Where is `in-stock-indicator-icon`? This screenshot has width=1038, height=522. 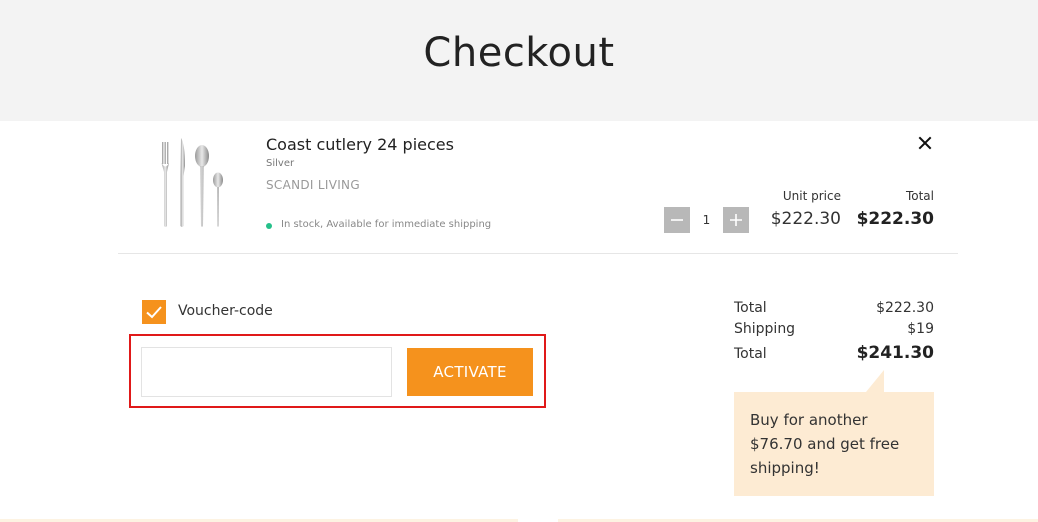 in-stock-indicator-icon is located at coordinates (269, 226).